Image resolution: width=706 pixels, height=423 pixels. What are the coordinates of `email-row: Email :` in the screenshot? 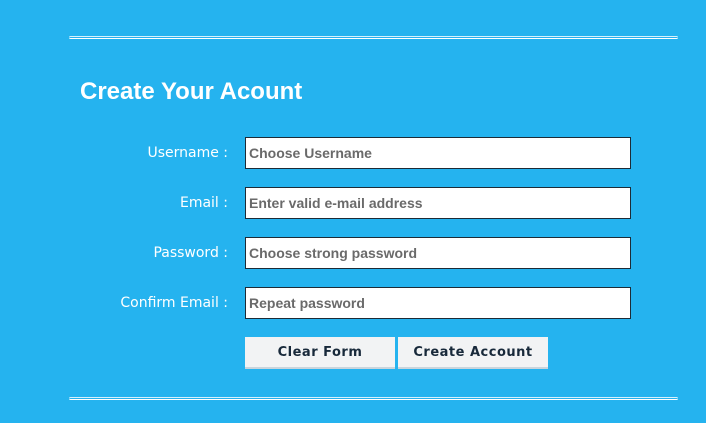 It's located at (353, 203).